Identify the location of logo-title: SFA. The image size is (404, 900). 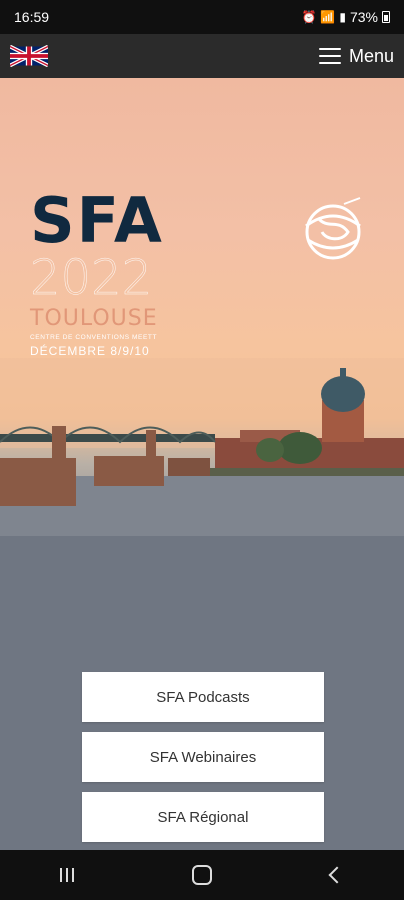
(97, 220).